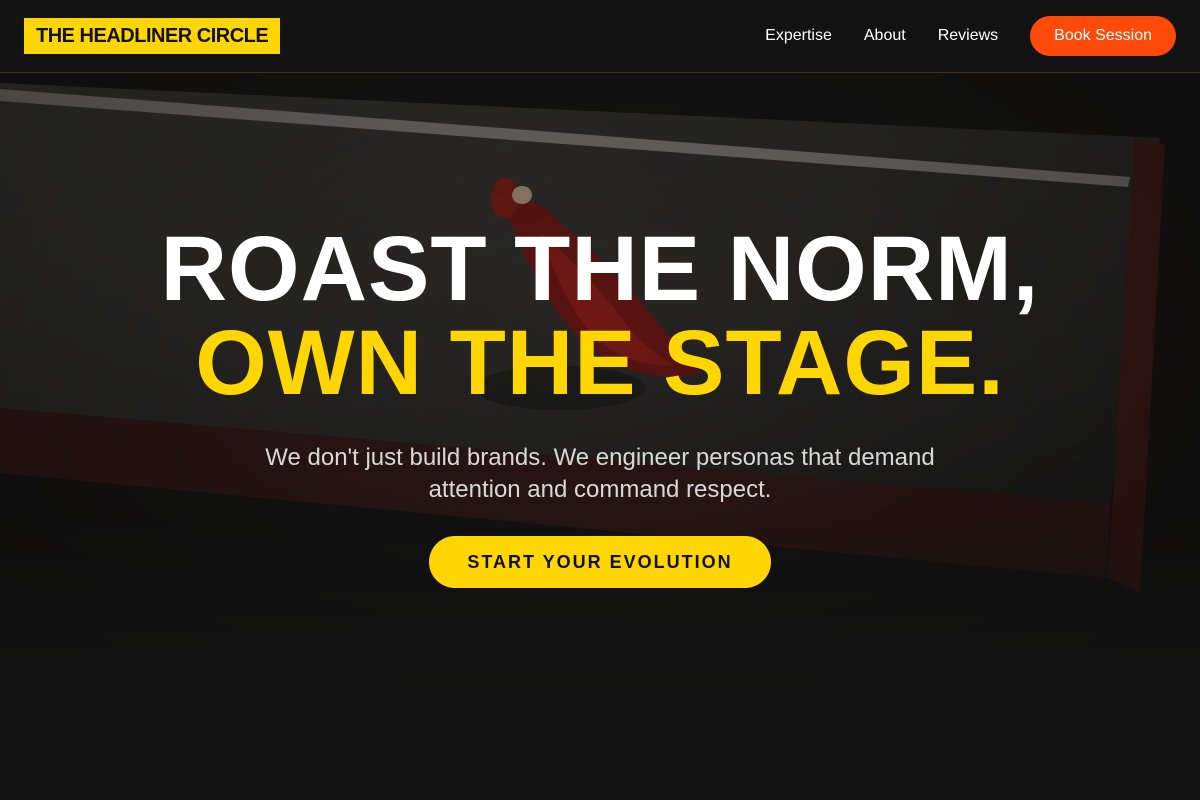 The image size is (1200, 800). Describe the element at coordinates (798, 36) in the screenshot. I see `nav-link-expertise: Expertise` at that location.